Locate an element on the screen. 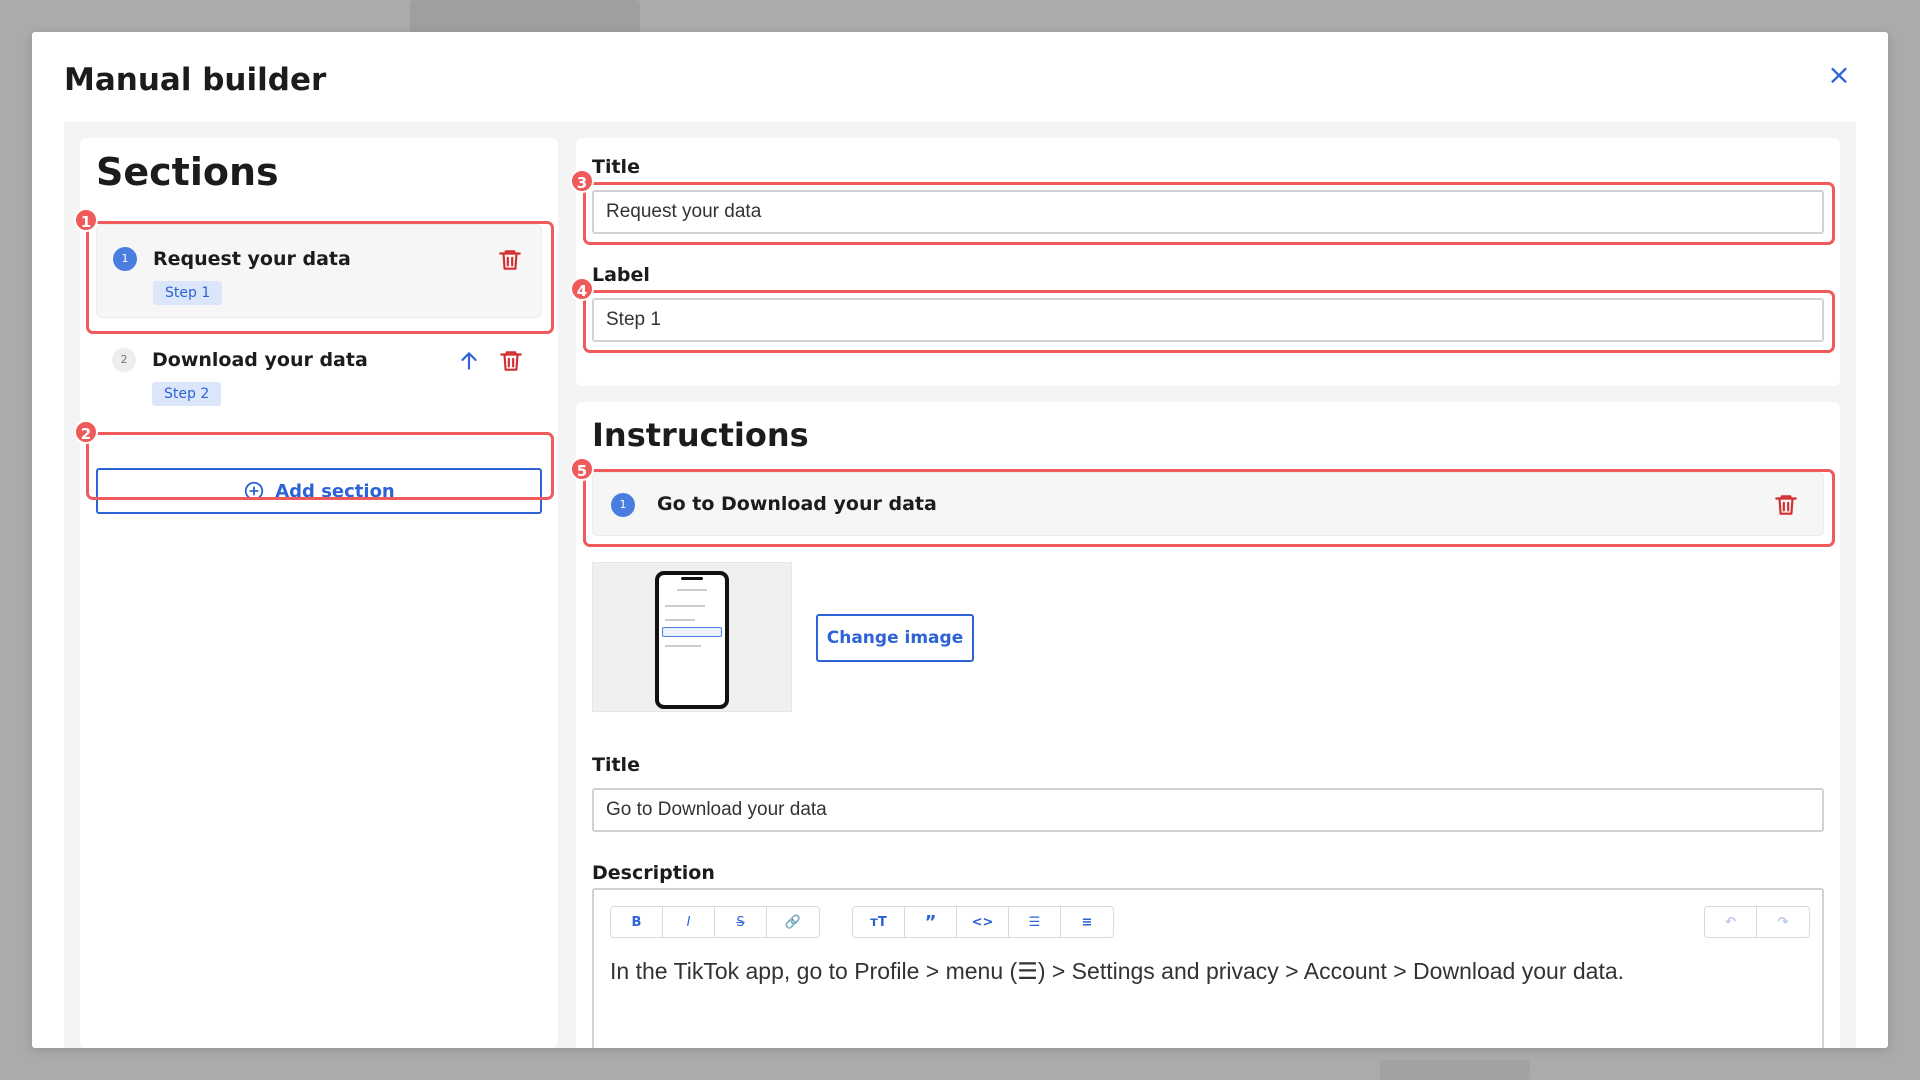  change-image-button: Change image is located at coordinates (895, 638).